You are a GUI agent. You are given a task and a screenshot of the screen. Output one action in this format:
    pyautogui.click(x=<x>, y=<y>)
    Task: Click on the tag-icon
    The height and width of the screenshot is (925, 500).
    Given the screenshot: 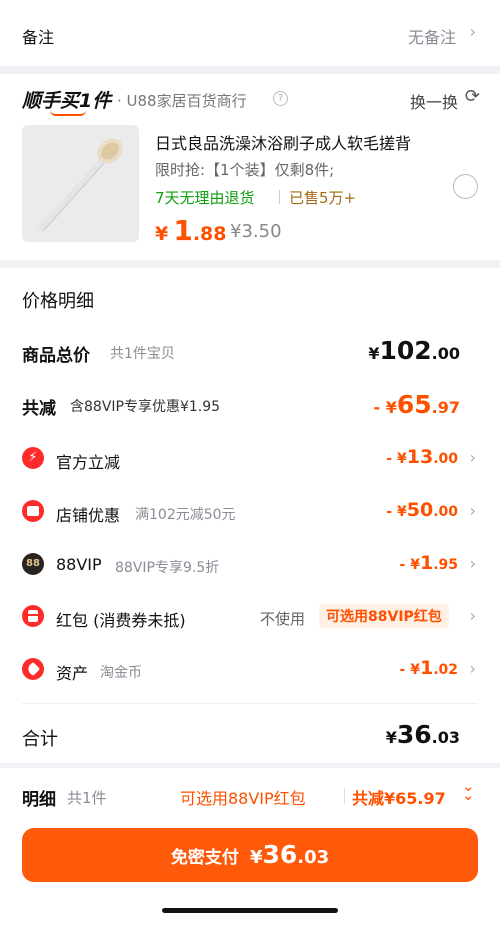 What is the action you would take?
    pyautogui.click(x=33, y=669)
    